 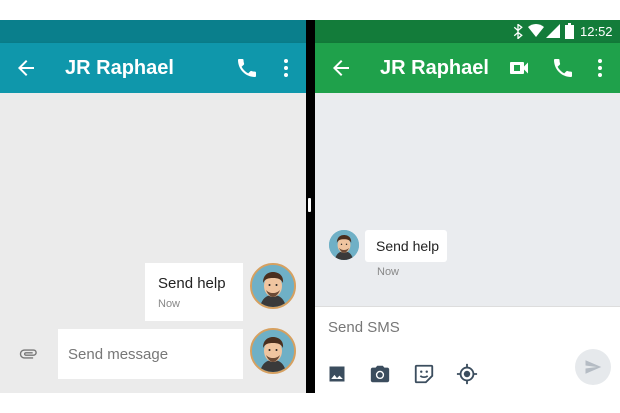 I want to click on right-app-bar: JR Raphael, so click(x=467, y=68).